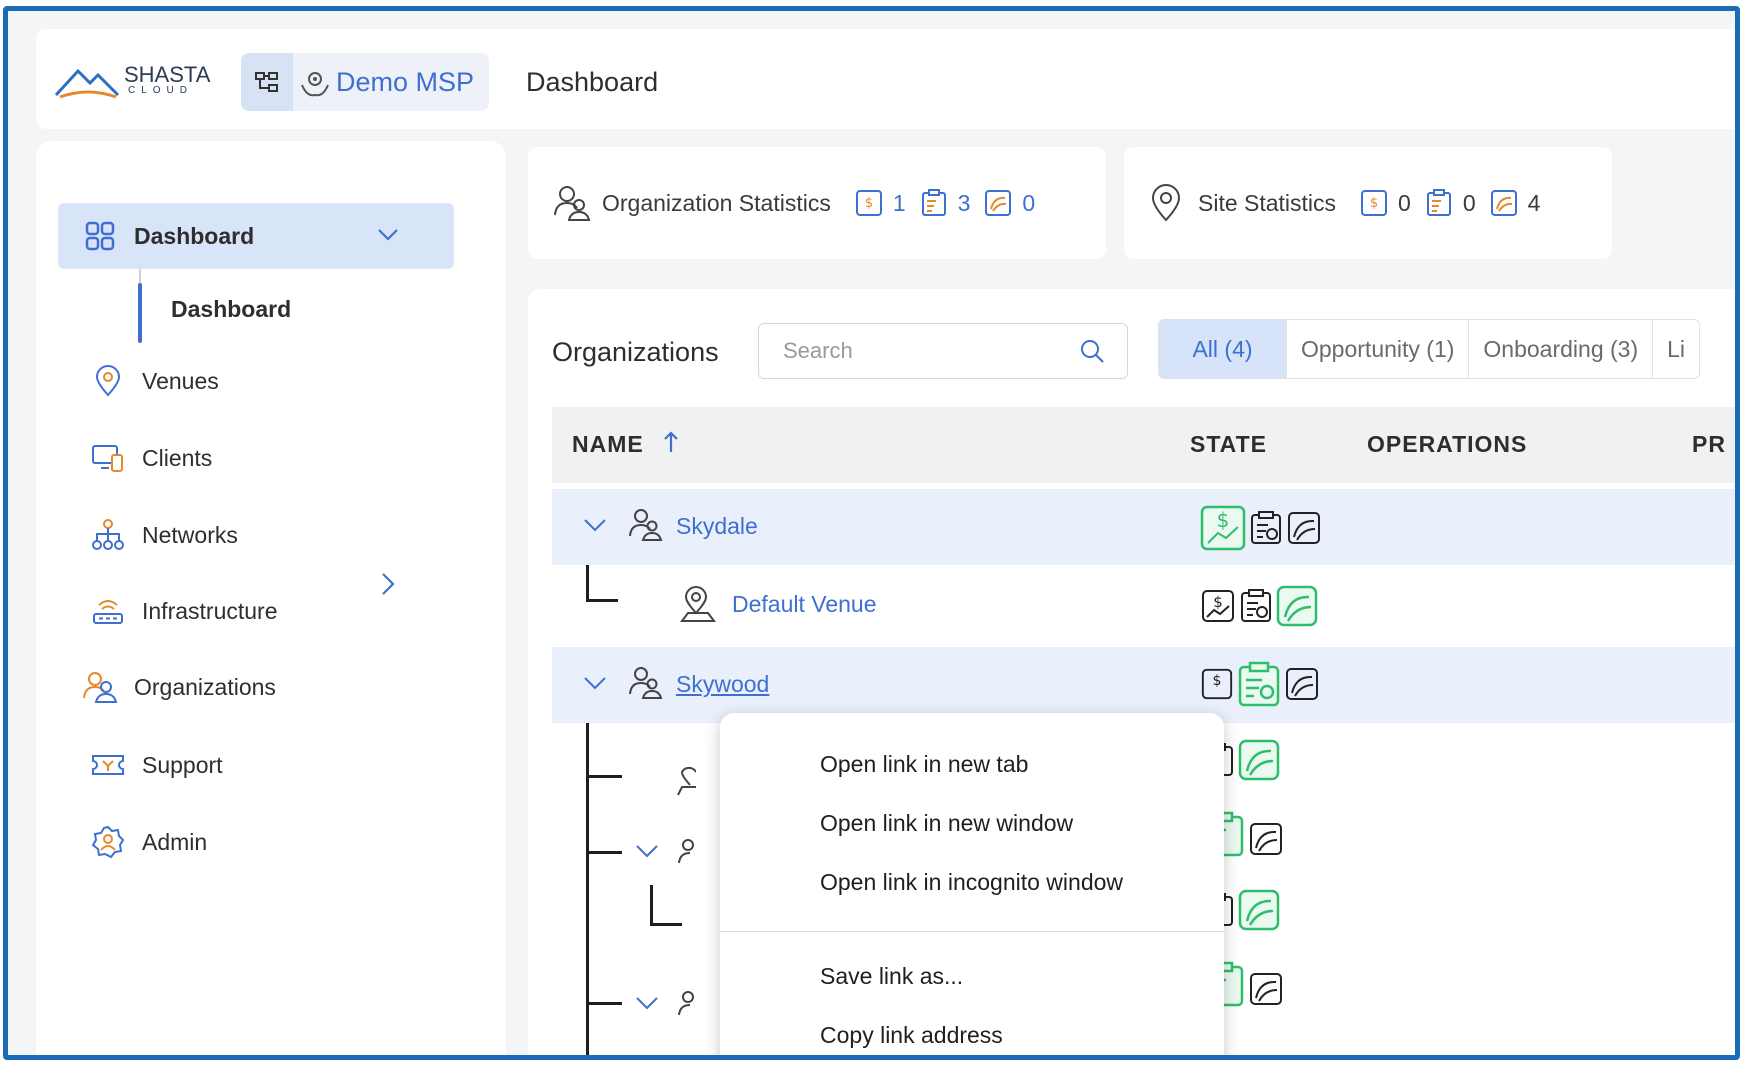  Describe the element at coordinates (161, 90) in the screenshot. I see `brand-sub: CLOUD` at that location.